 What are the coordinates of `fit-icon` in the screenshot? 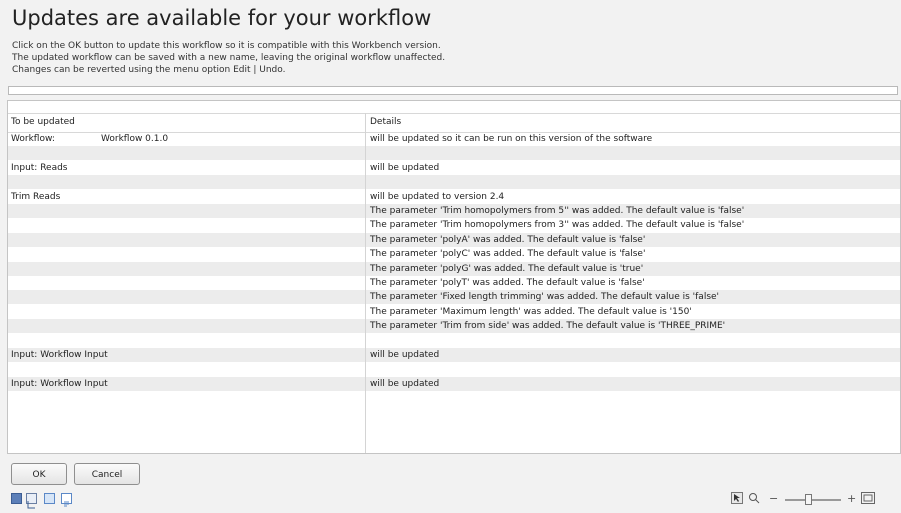 It's located at (868, 500).